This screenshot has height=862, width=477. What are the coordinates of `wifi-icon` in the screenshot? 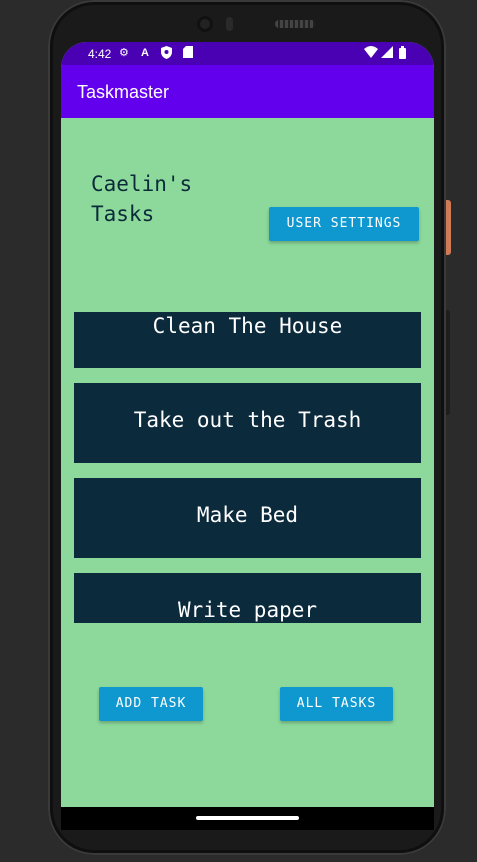 It's located at (371, 54).